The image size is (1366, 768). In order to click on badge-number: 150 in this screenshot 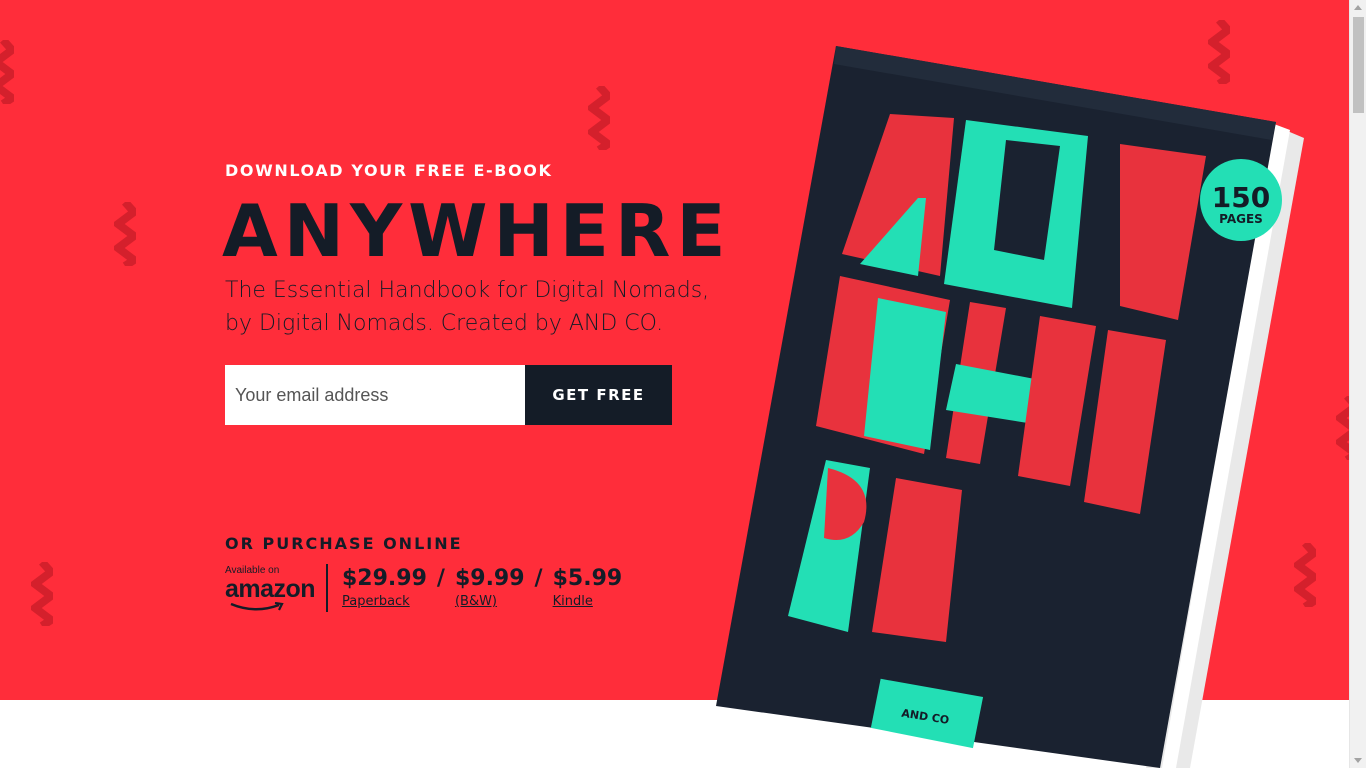, I will do `click(1241, 197)`.